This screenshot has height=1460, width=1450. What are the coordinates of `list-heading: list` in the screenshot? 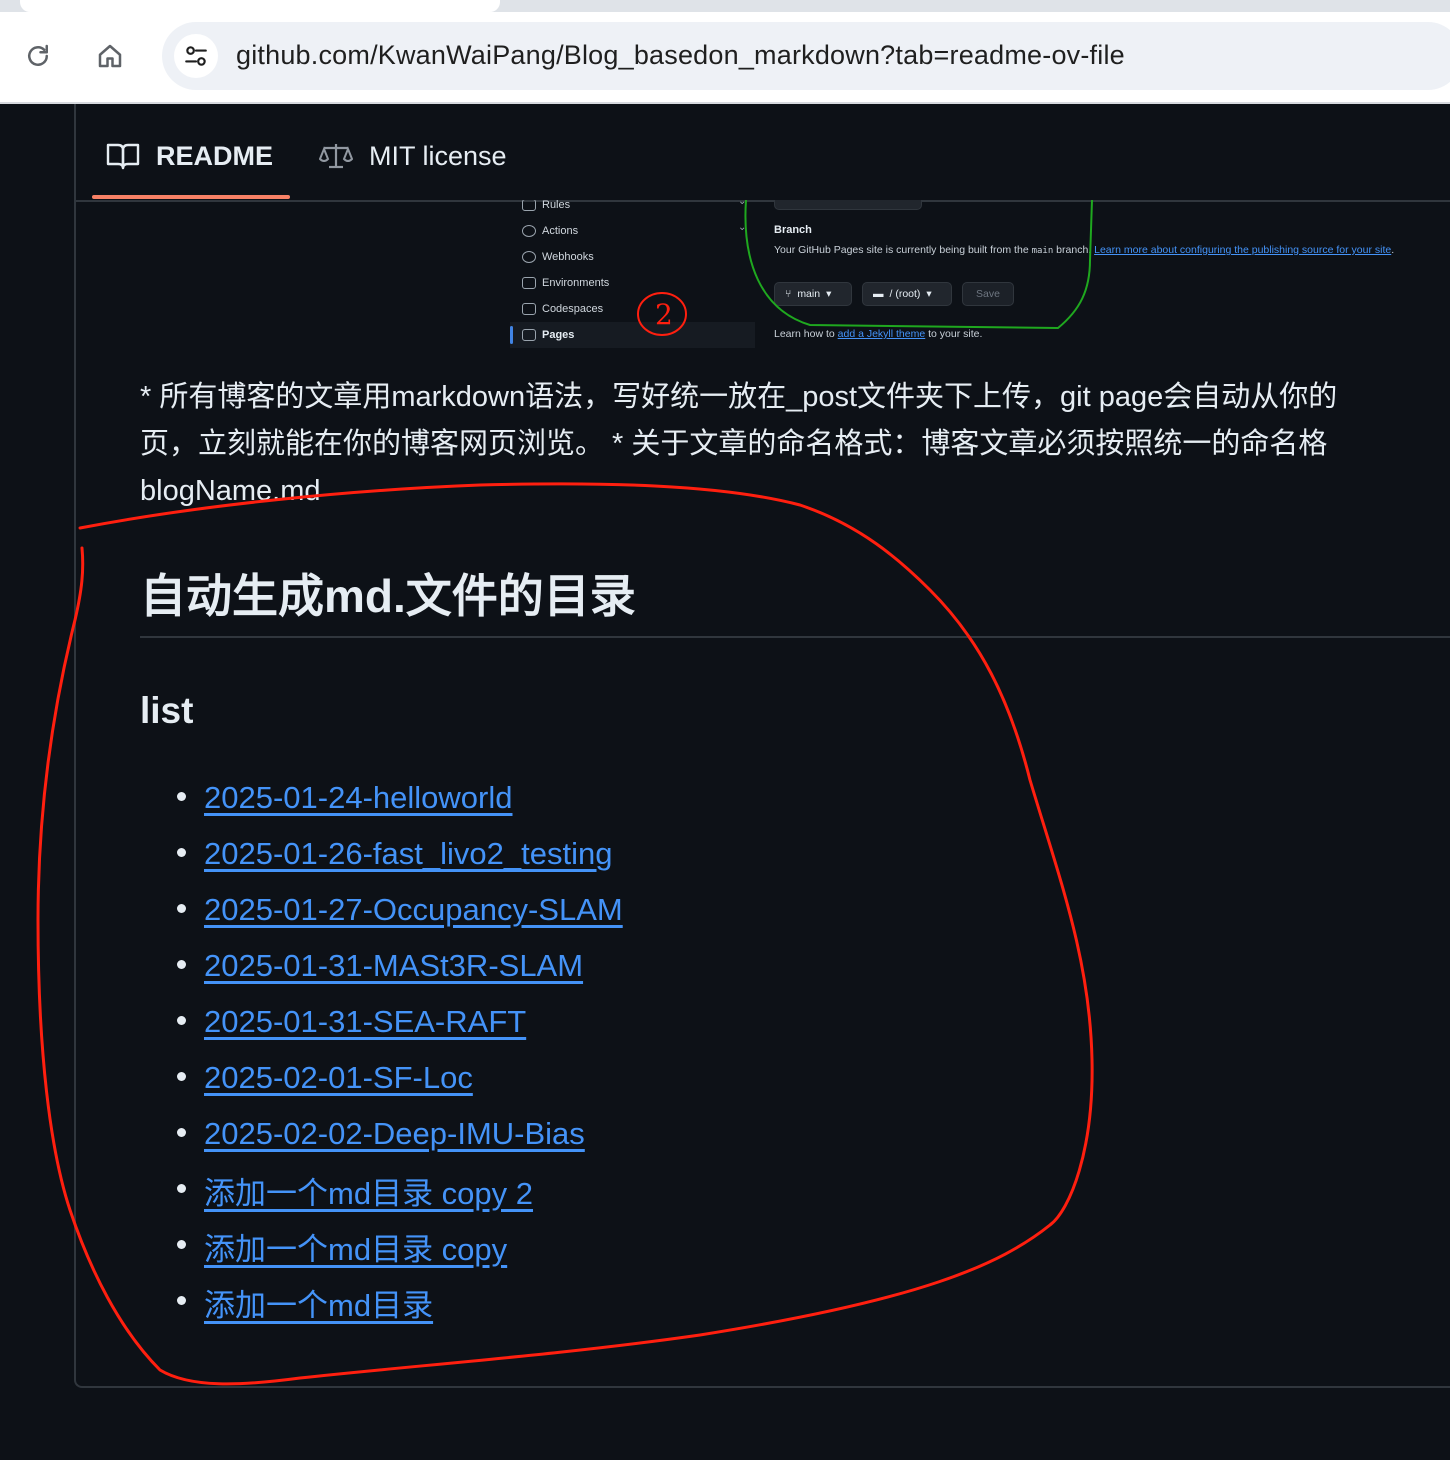 It's located at (167, 710).